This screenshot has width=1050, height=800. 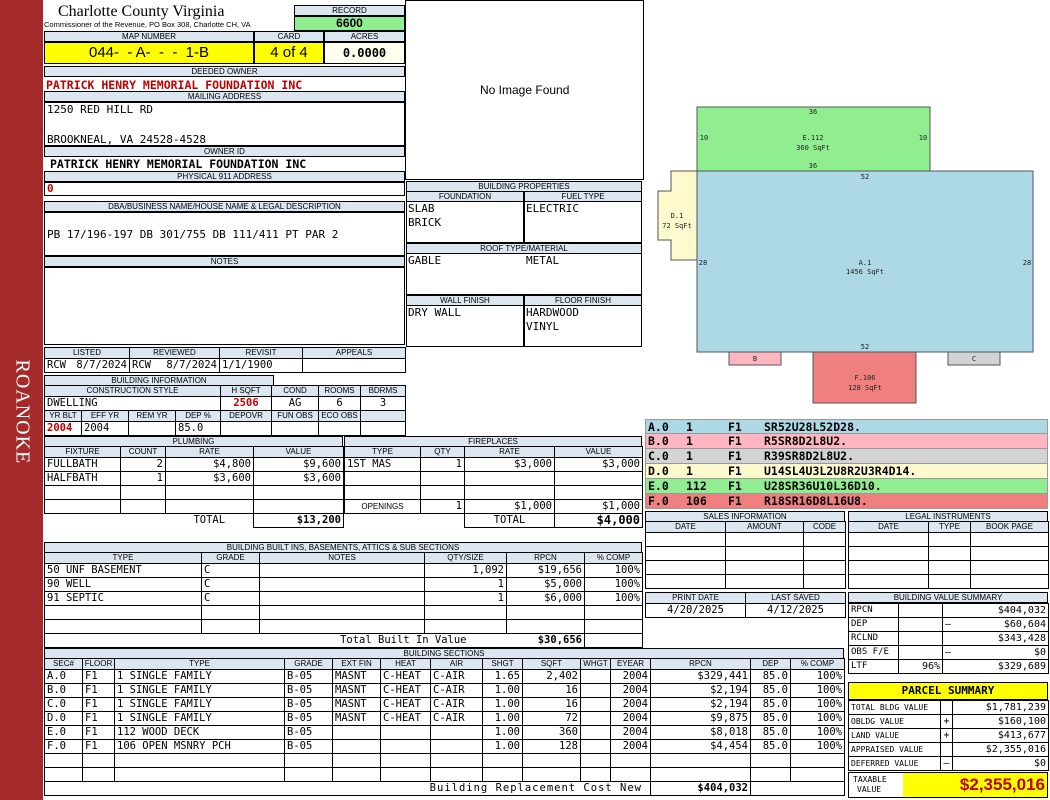 I want to click on mailing-line-1: 1250 RED HILL RD, so click(x=100, y=109).